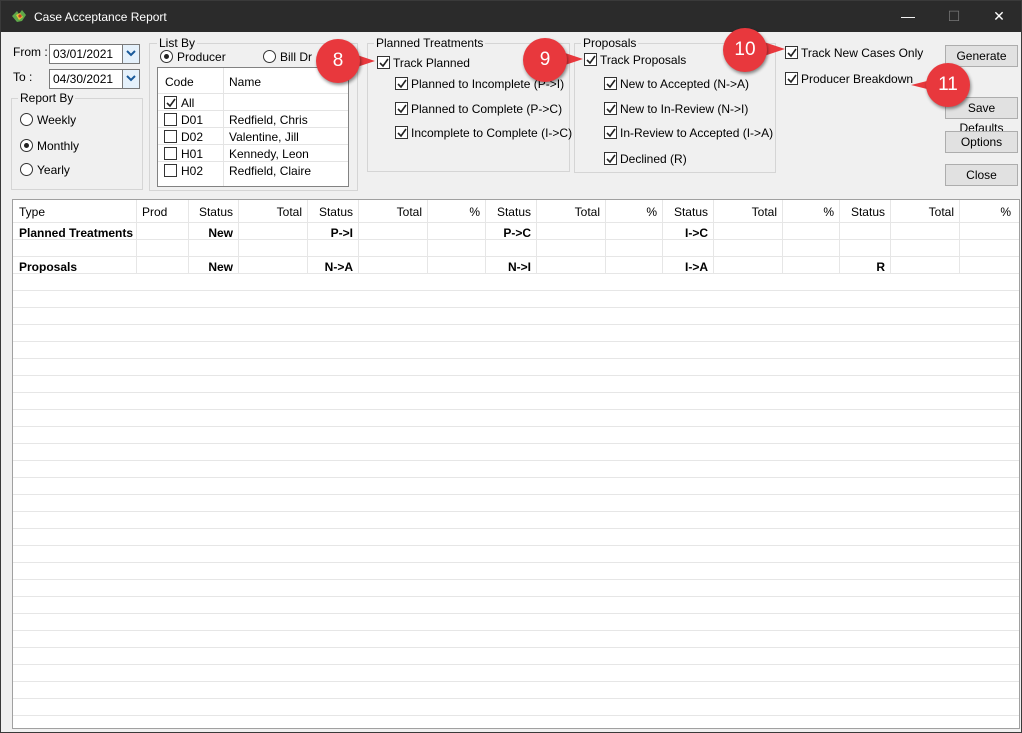 This screenshot has width=1022, height=733. What do you see at coordinates (136, 237) in the screenshot?
I see `grid-column-divider` at bounding box center [136, 237].